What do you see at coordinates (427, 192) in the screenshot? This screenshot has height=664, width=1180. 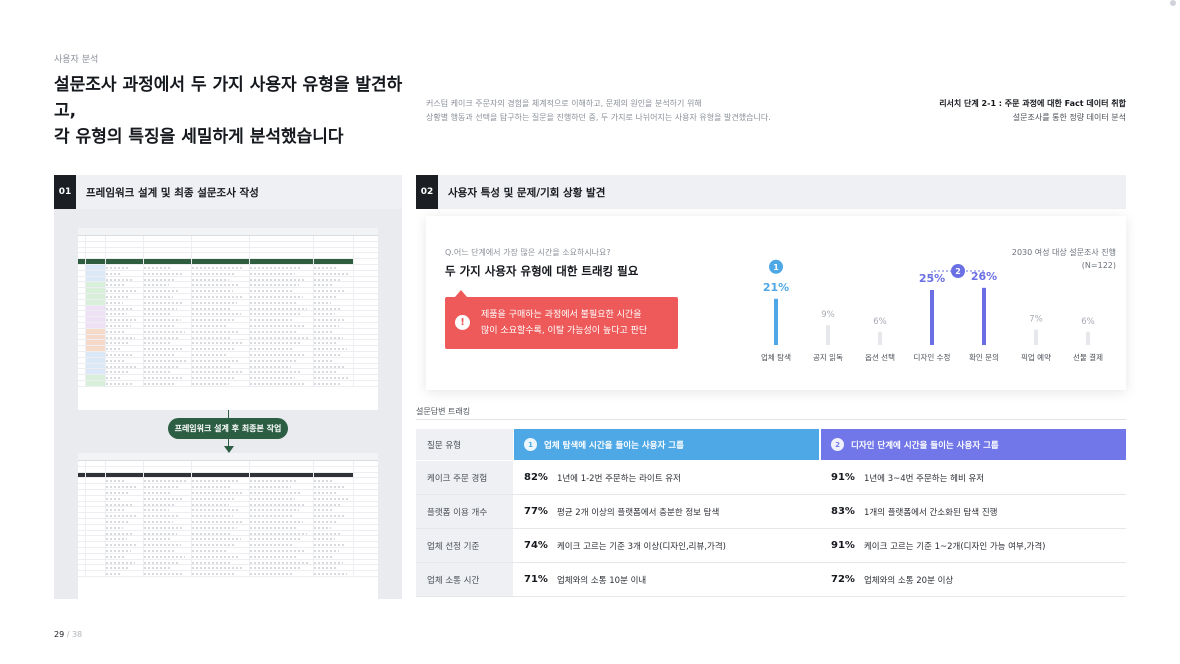 I see `panel2-number: 02` at bounding box center [427, 192].